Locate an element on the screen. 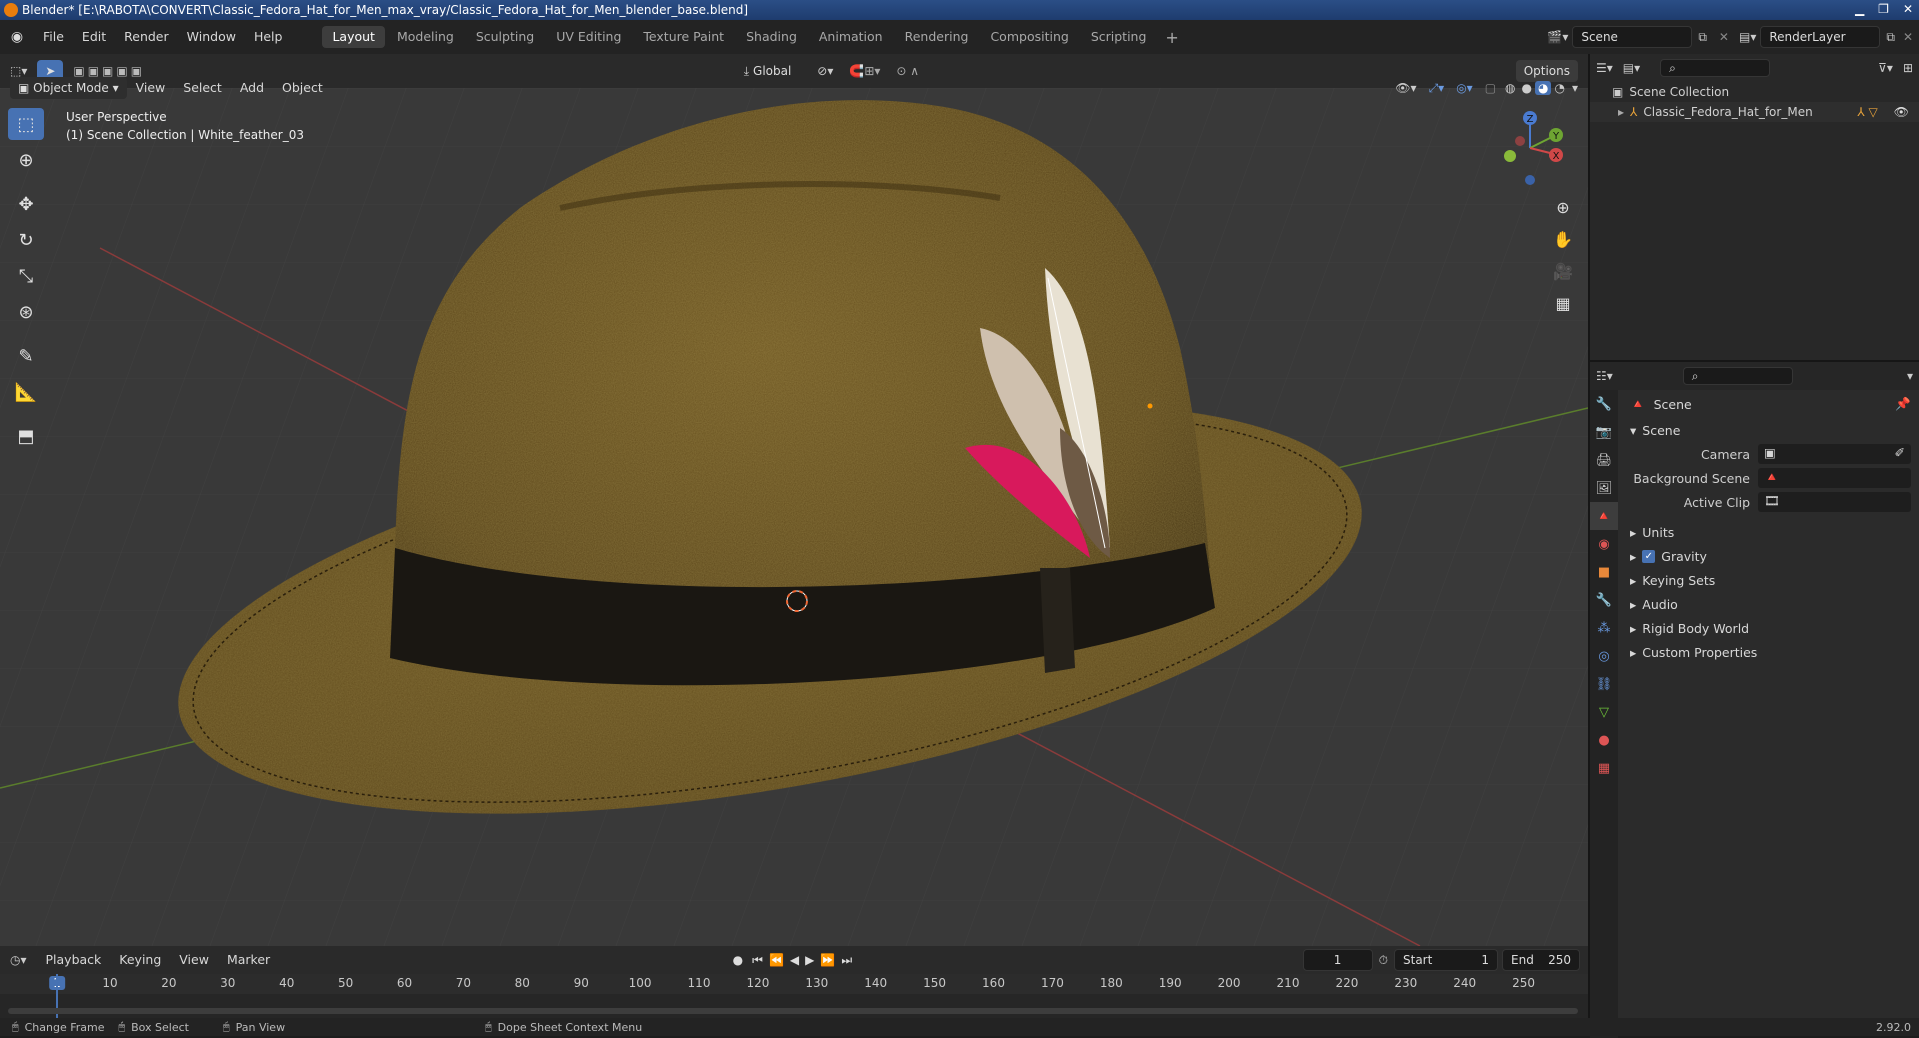  pin-icon: 📌 is located at coordinates (1907, 404).